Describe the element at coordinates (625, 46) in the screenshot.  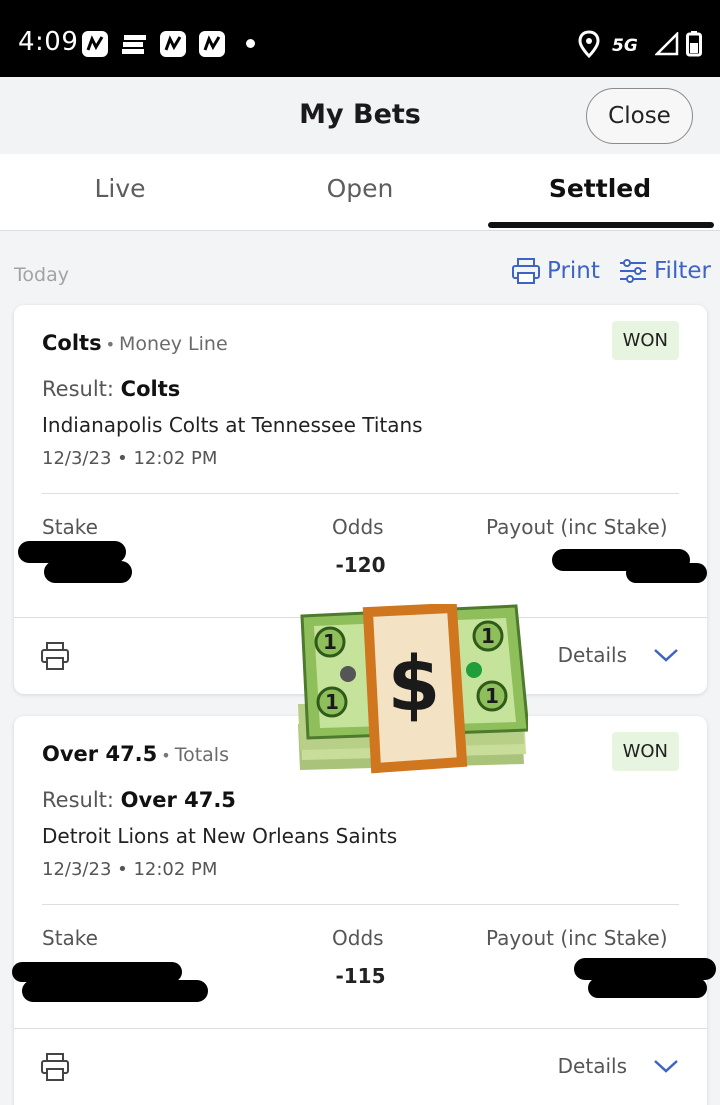
I see `network-type: 5G` at that location.